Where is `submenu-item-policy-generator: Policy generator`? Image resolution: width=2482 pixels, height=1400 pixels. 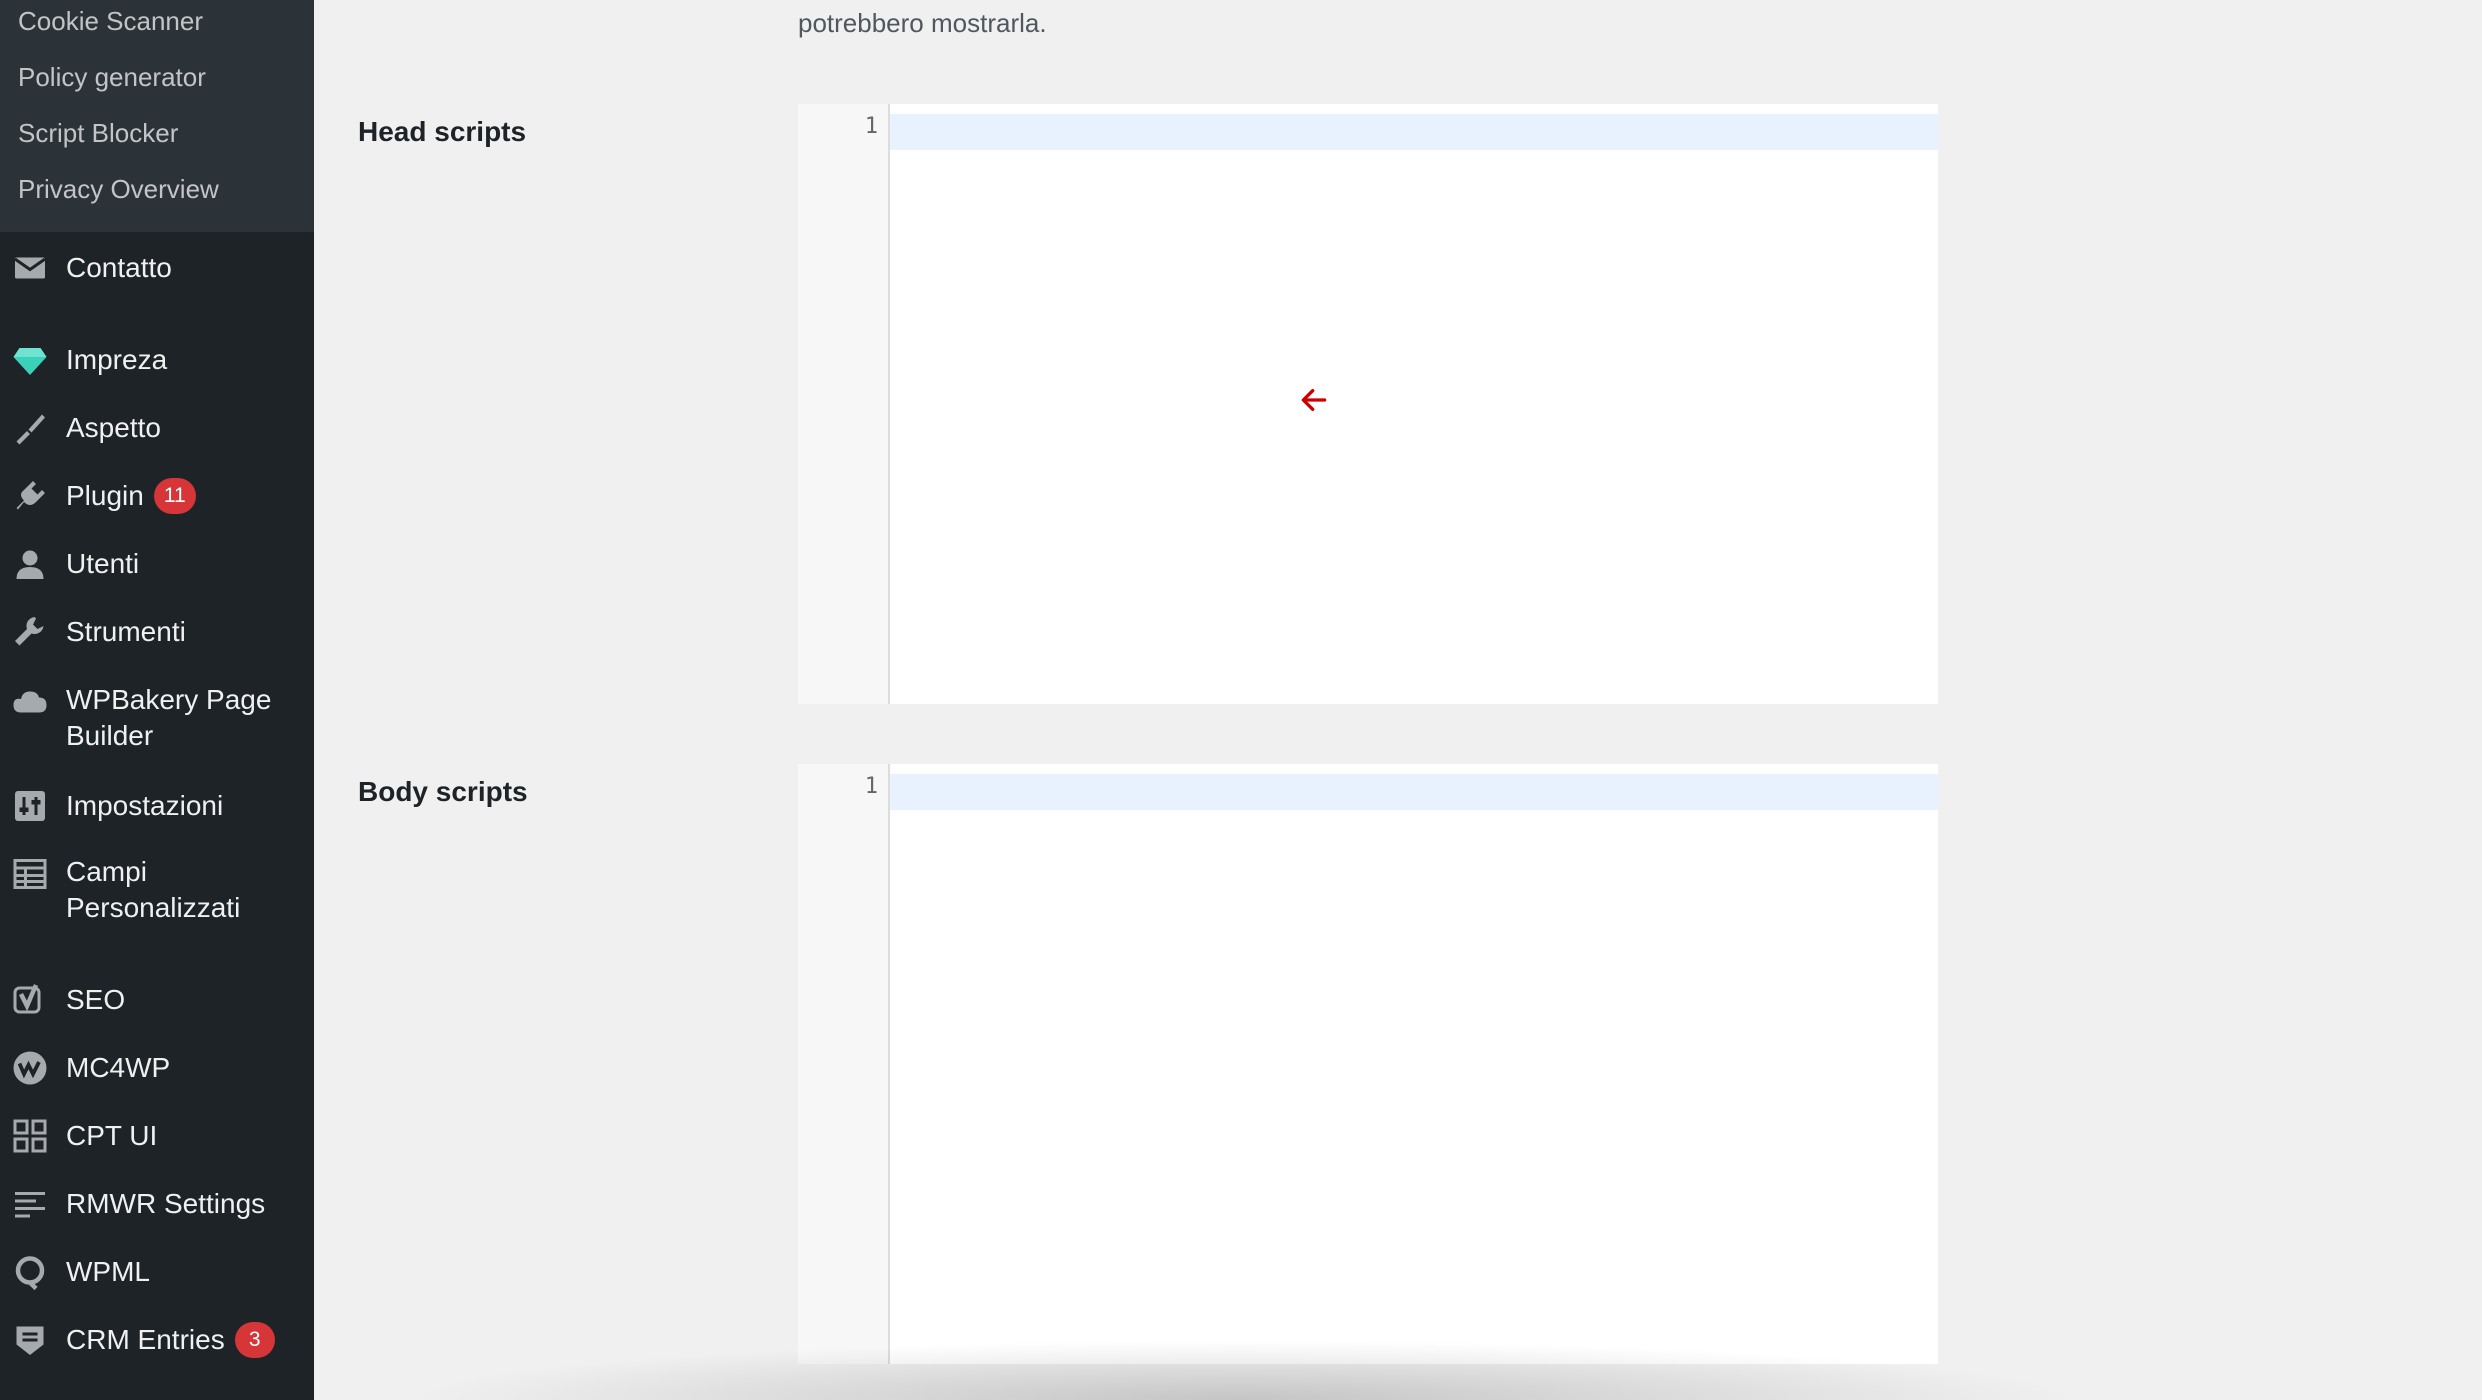
submenu-item-policy-generator: Policy generator is located at coordinates (112, 77).